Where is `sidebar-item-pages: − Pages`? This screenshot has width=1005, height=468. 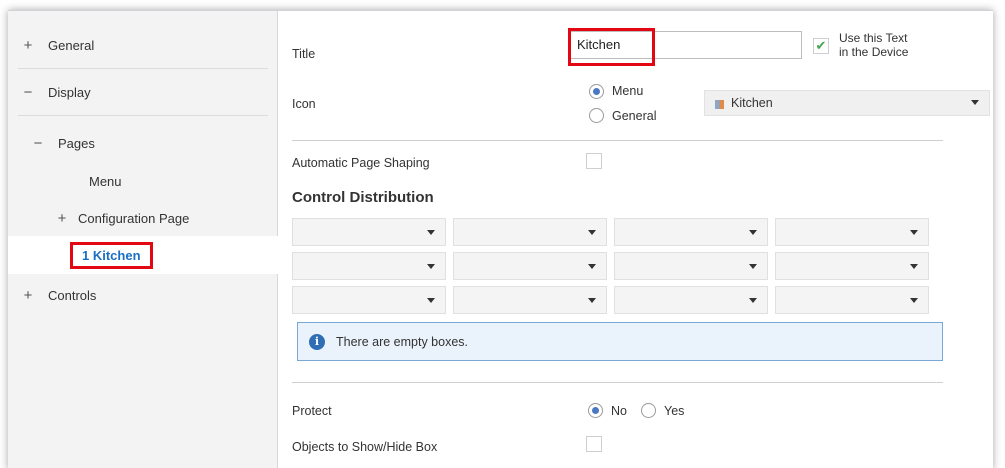 sidebar-item-pages: − Pages is located at coordinates (143, 143).